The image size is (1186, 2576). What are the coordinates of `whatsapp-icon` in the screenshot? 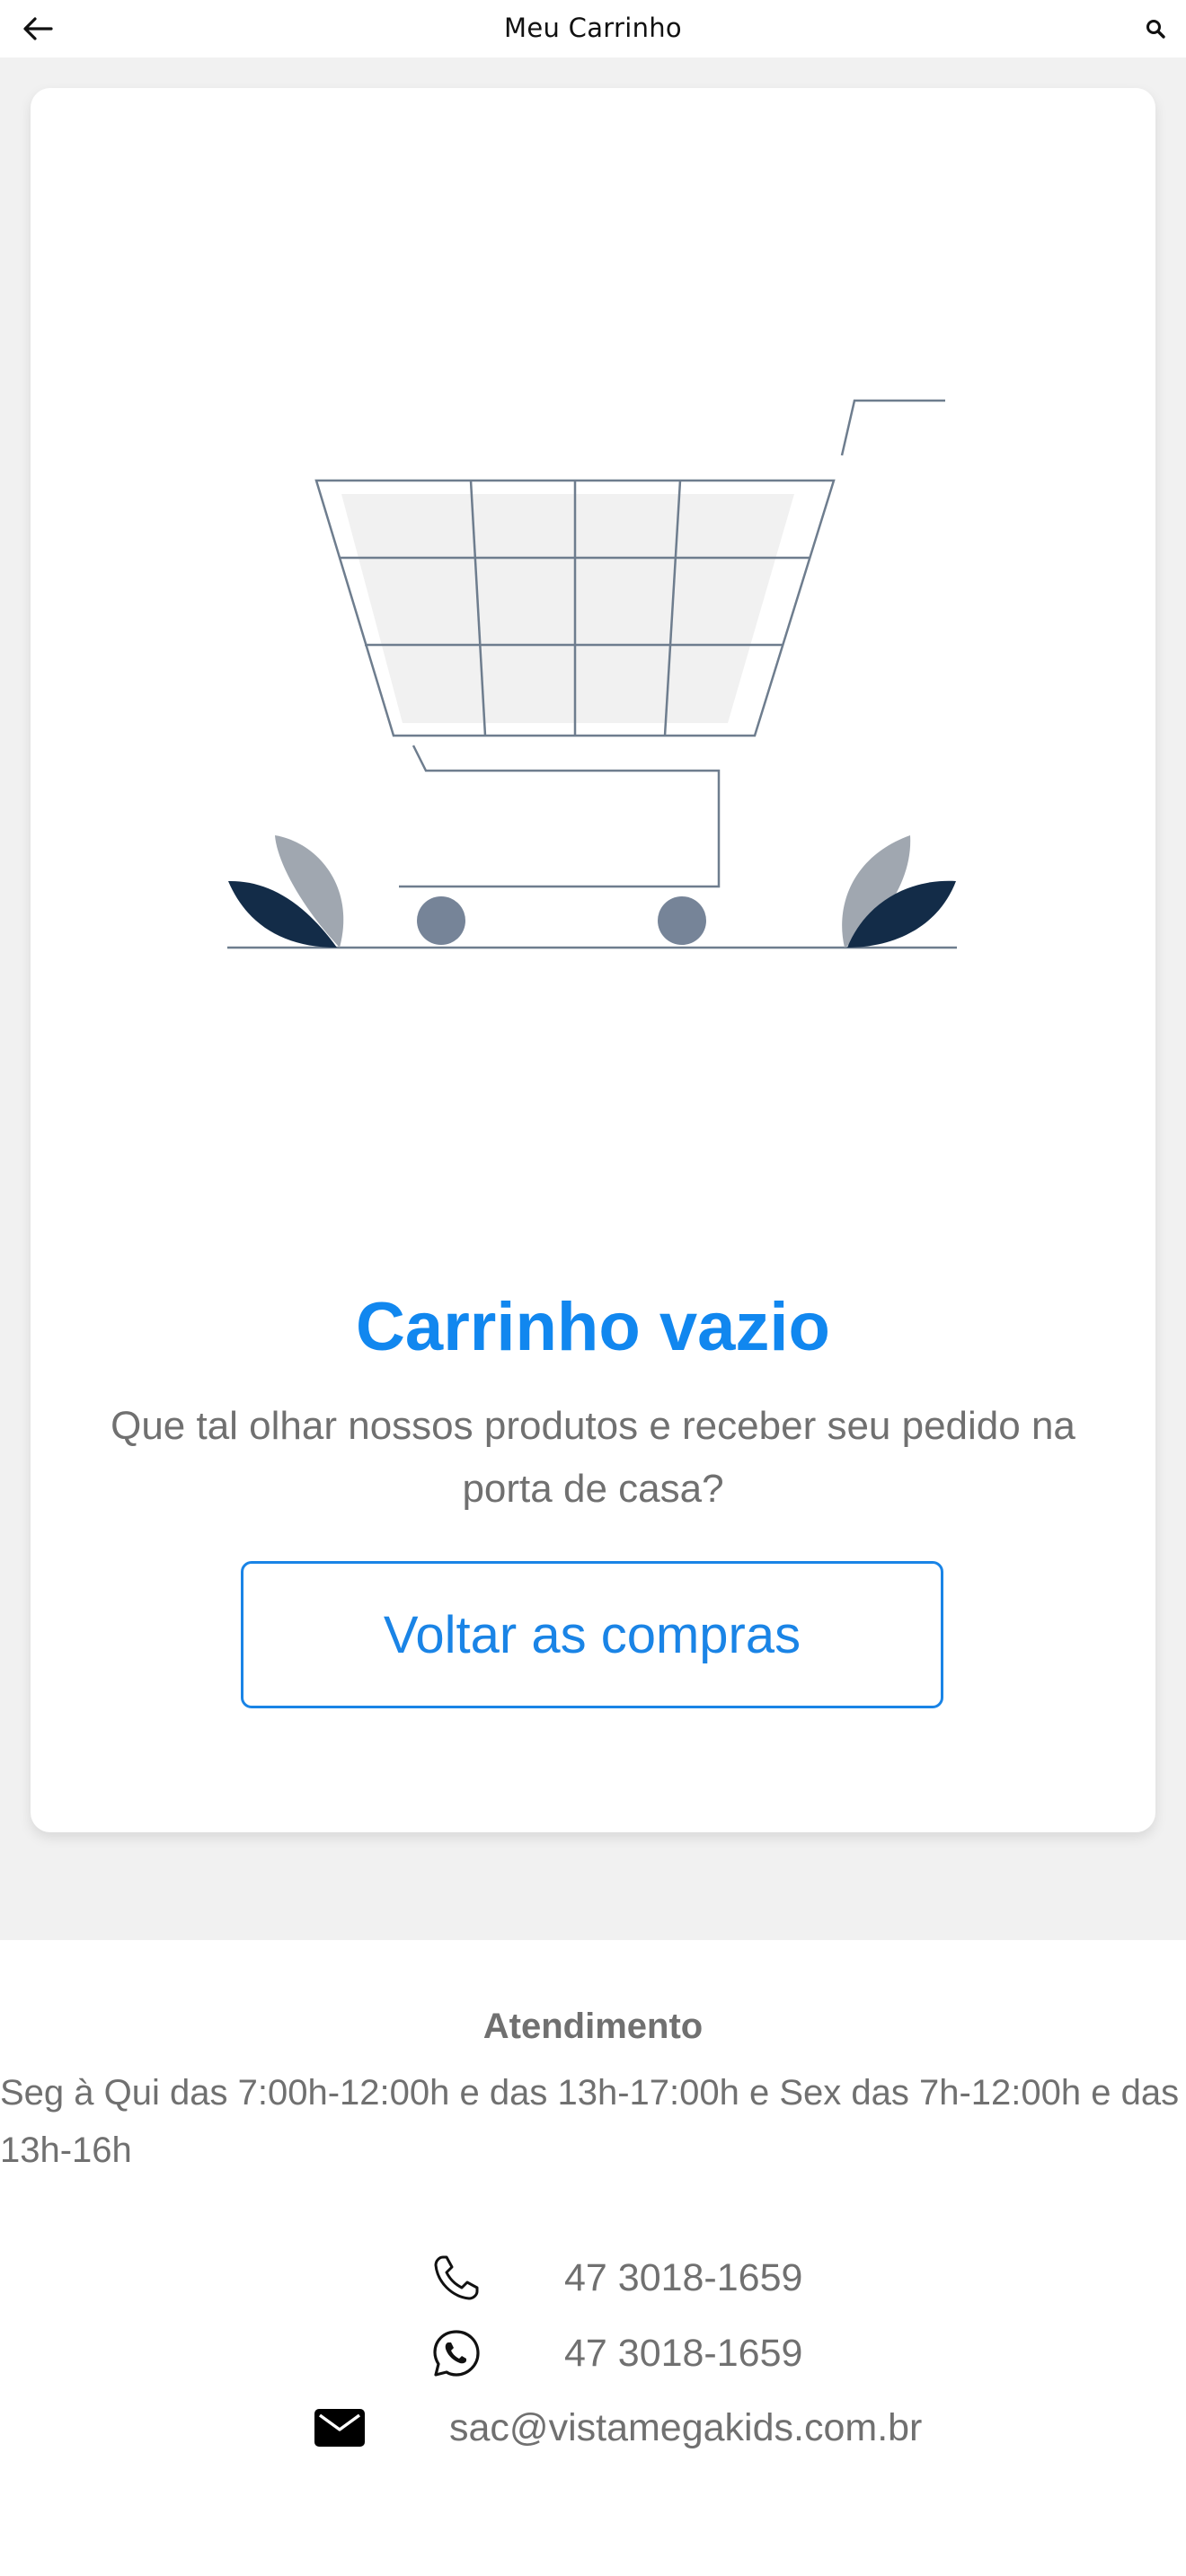 It's located at (456, 2353).